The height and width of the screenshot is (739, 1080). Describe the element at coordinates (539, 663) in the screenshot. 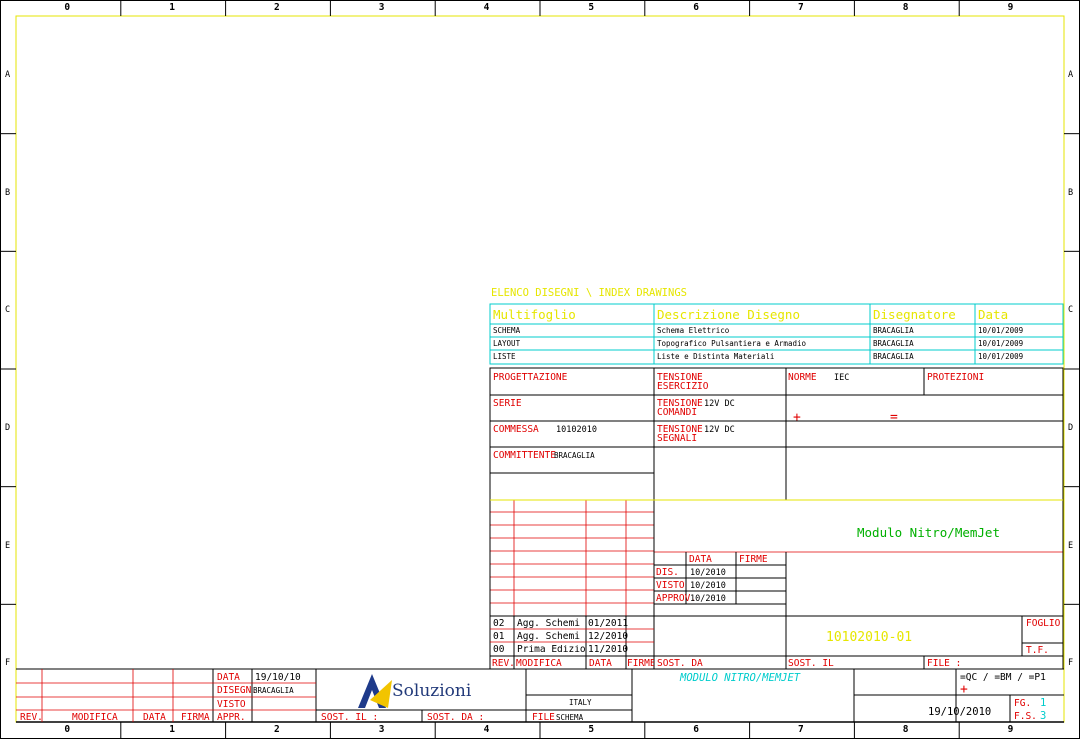

I see `rev-header-modifica: MODIFICA` at that location.